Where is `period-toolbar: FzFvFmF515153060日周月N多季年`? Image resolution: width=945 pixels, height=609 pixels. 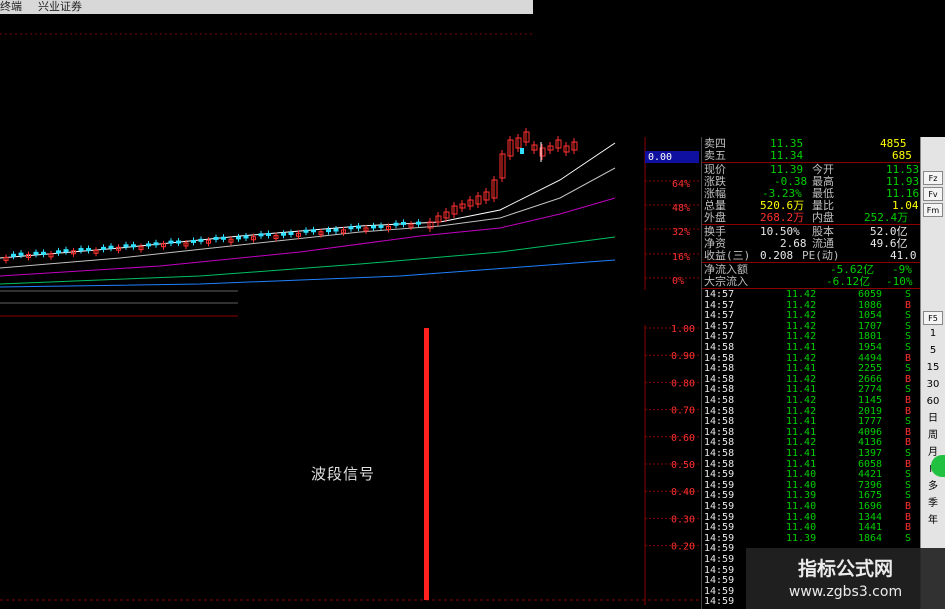
period-toolbar: FzFvFmF515153060日周月N多季年 is located at coordinates (932, 373).